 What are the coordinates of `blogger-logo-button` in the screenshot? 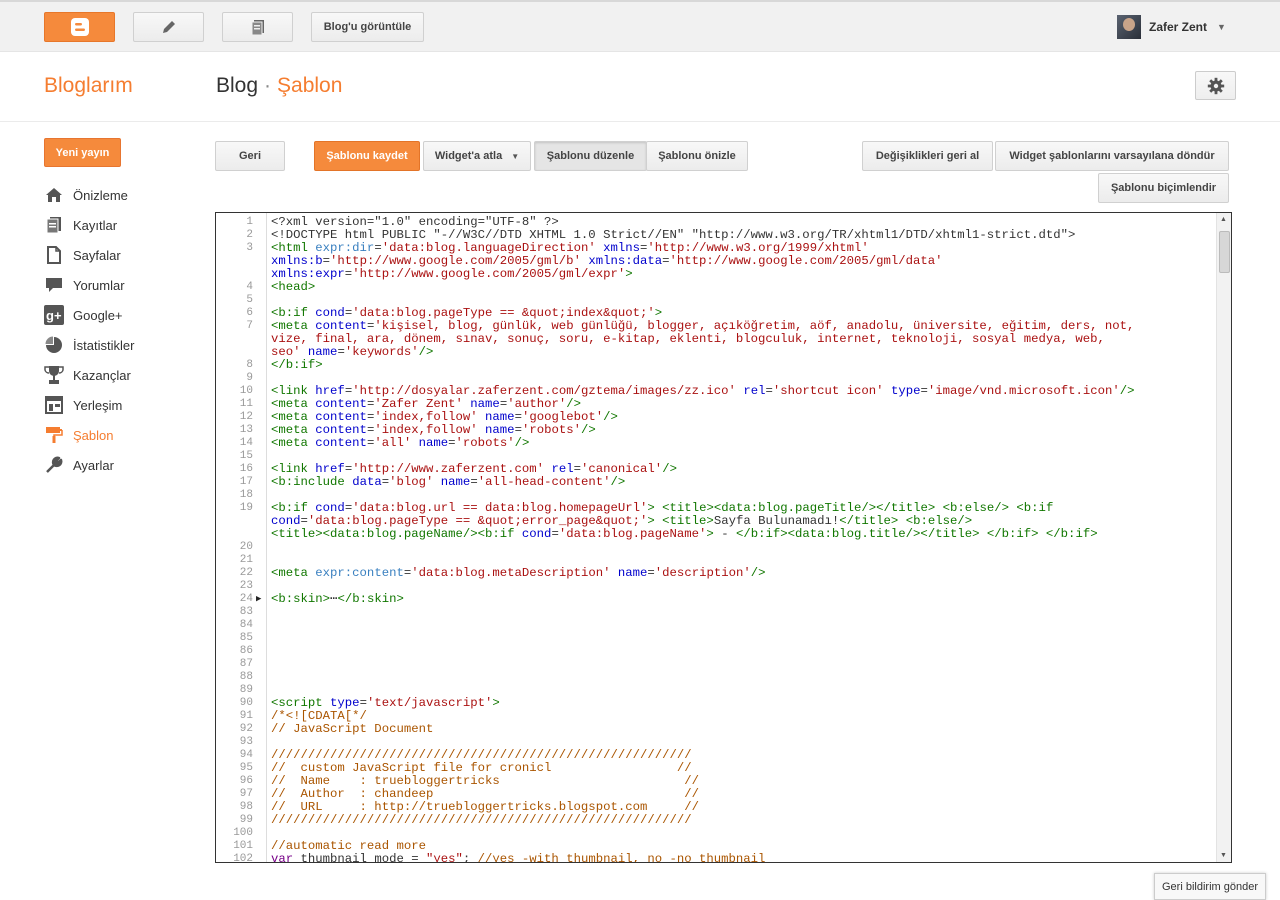 It's located at (79, 27).